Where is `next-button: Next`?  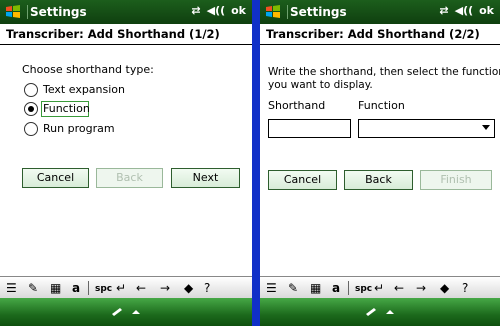
next-button: Next is located at coordinates (205, 178).